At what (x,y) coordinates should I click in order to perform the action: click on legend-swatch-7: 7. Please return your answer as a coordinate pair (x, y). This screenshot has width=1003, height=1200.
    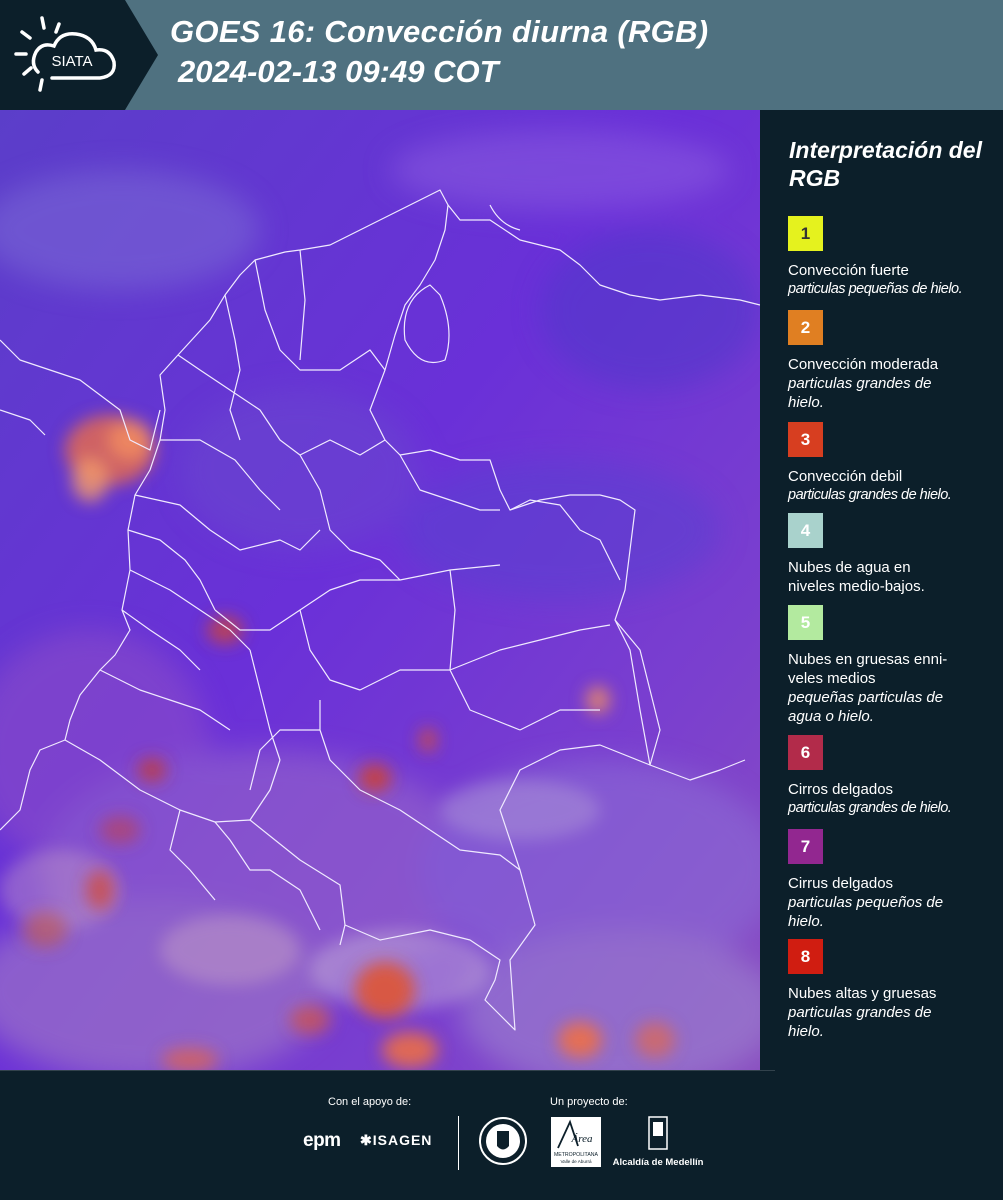
    Looking at the image, I should click on (805, 846).